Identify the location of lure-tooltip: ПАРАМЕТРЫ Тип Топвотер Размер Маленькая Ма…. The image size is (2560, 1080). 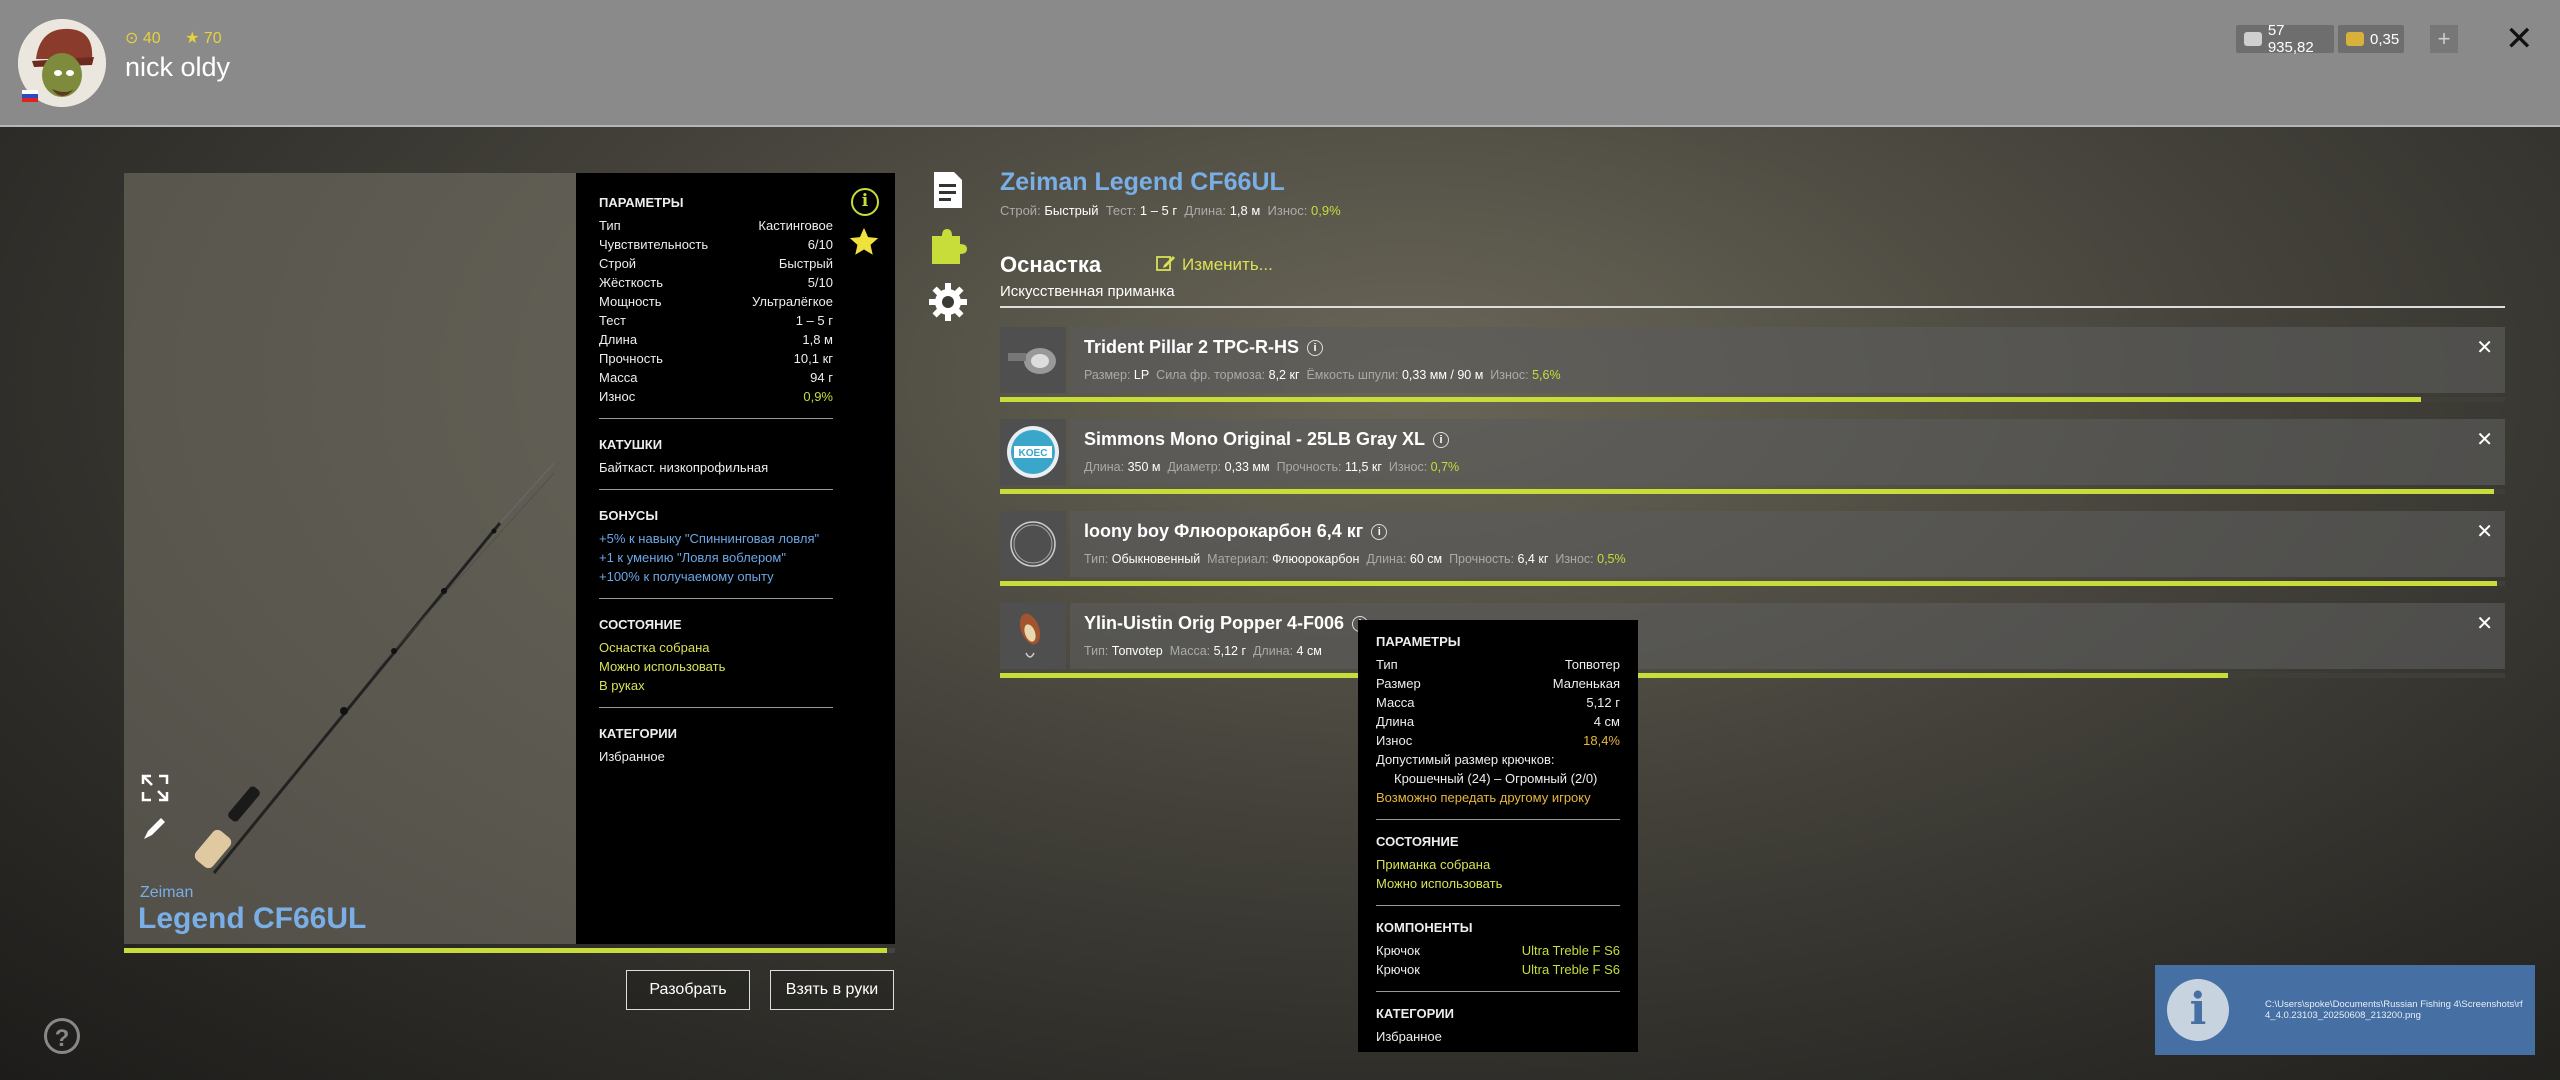
(1498, 836).